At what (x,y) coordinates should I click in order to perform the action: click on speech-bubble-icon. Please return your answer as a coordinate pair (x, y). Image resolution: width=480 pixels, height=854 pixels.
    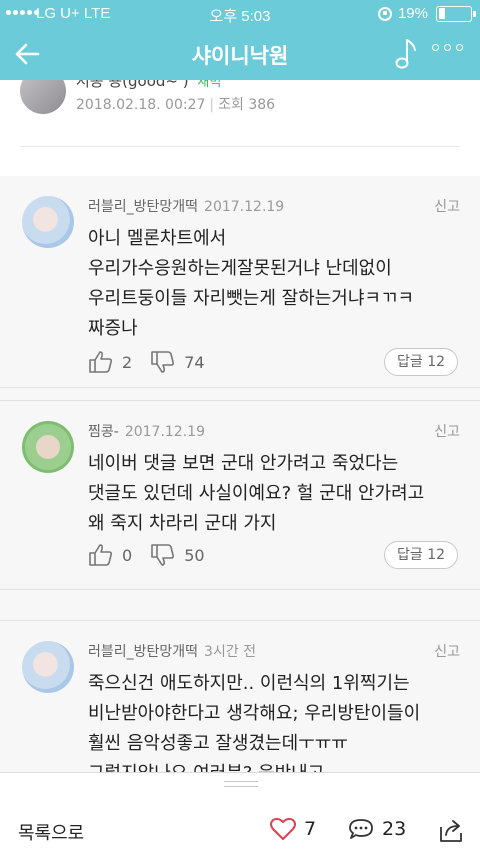
    Looking at the image, I should click on (361, 829).